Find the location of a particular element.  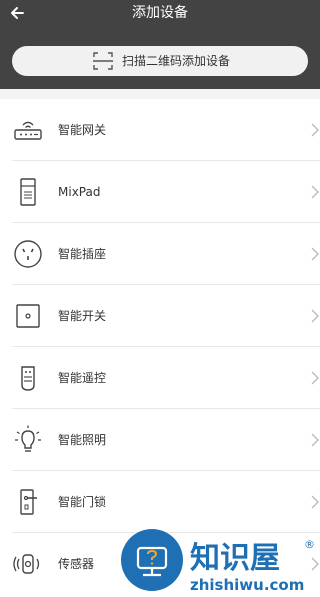

qr-scan-icon is located at coordinates (103, 61).